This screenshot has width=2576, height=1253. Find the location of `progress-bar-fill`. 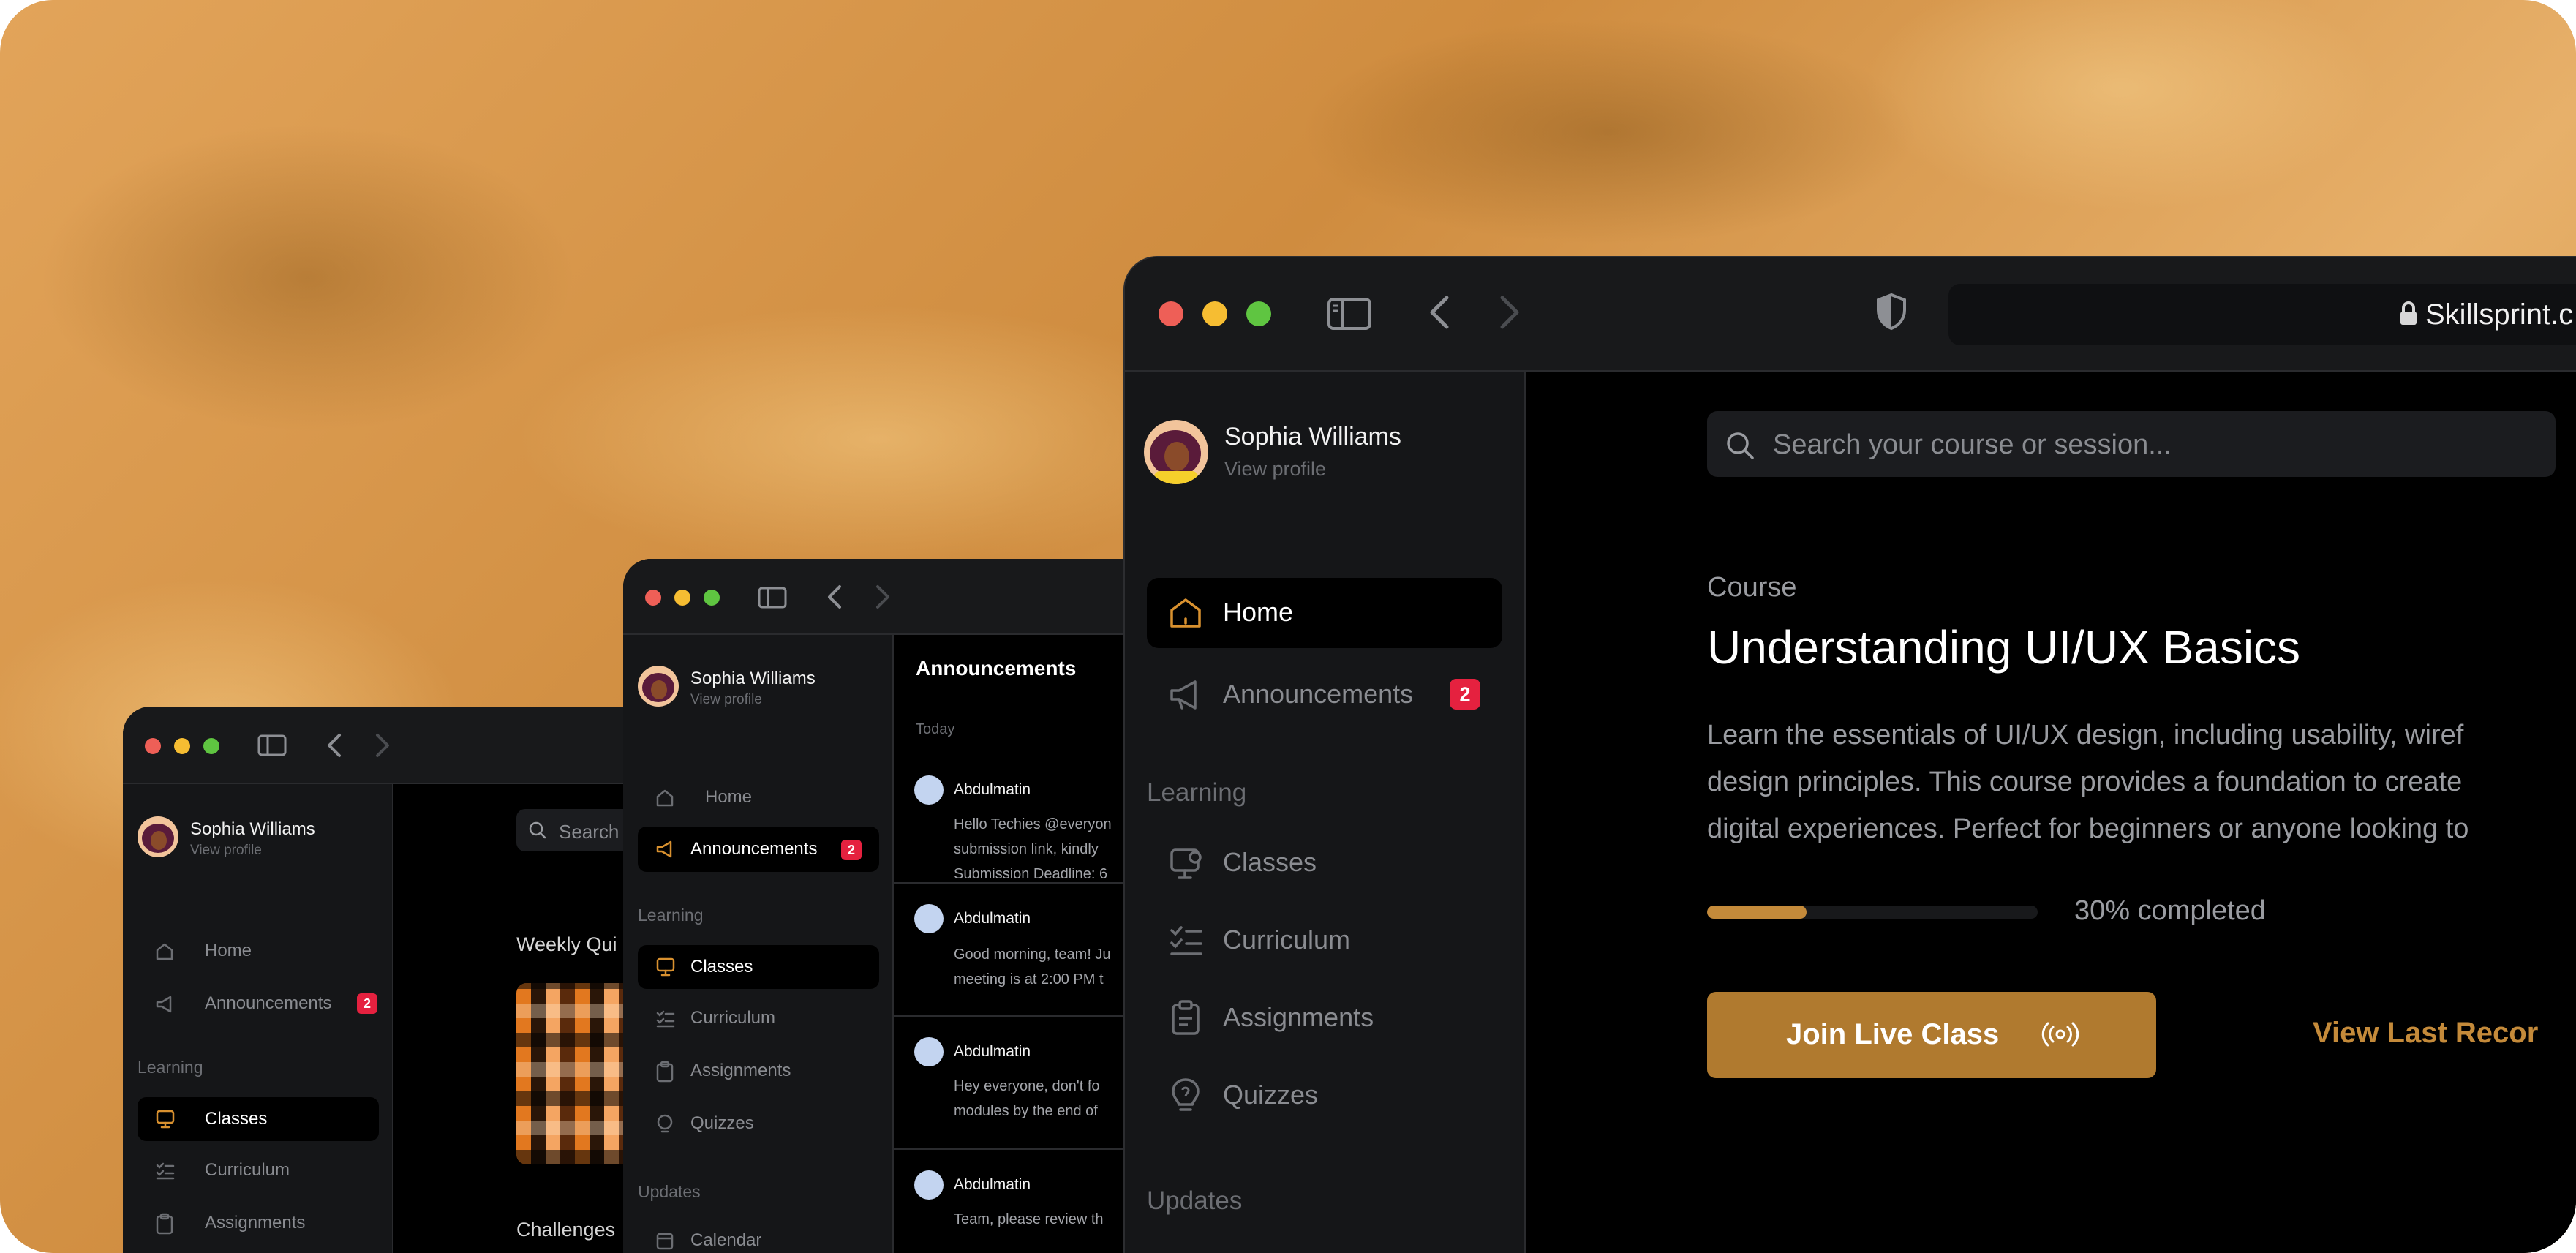

progress-bar-fill is located at coordinates (1757, 912).